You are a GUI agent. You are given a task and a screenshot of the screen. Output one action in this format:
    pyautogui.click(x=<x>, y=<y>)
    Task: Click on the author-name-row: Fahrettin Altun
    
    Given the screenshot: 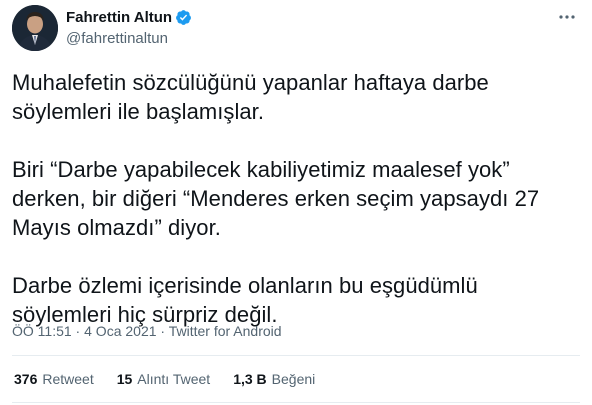 What is the action you would take?
    pyautogui.click(x=129, y=17)
    